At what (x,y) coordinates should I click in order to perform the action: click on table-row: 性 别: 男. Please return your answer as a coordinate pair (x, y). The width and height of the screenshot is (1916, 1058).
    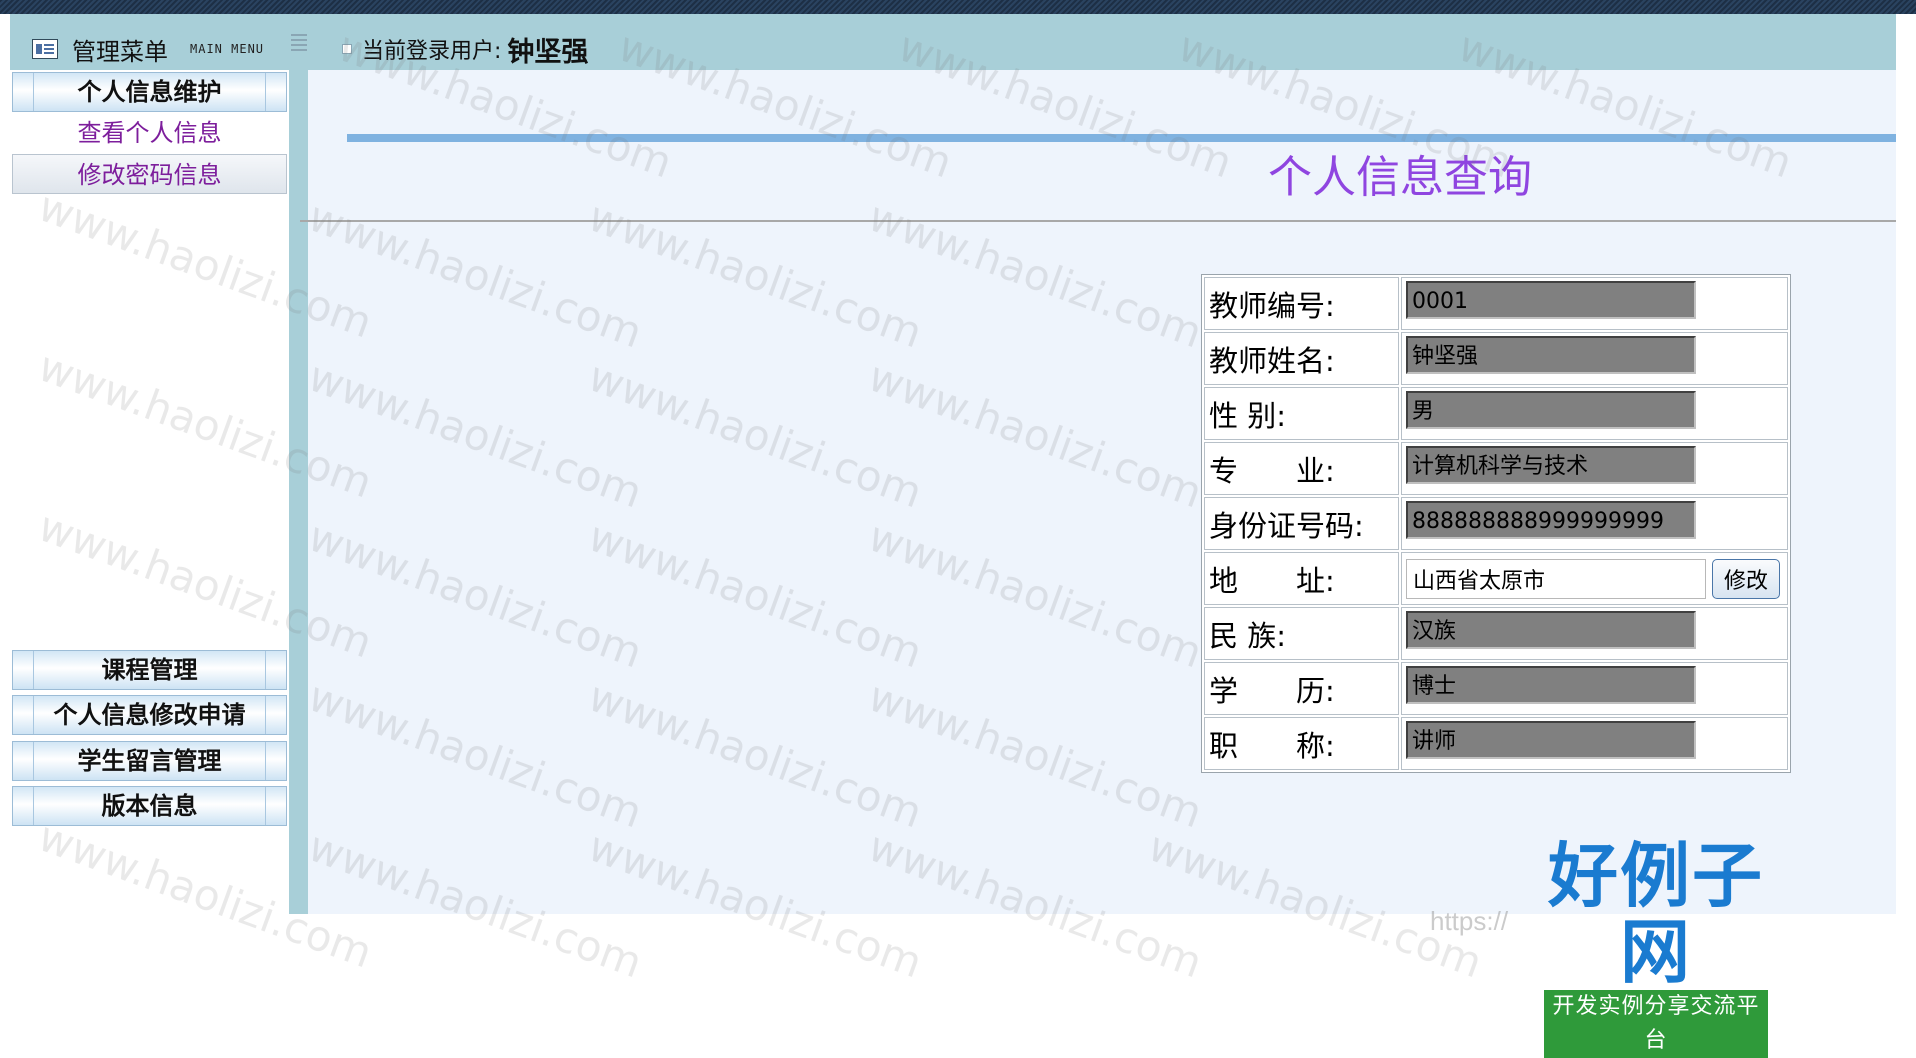
    Looking at the image, I should click on (1496, 413).